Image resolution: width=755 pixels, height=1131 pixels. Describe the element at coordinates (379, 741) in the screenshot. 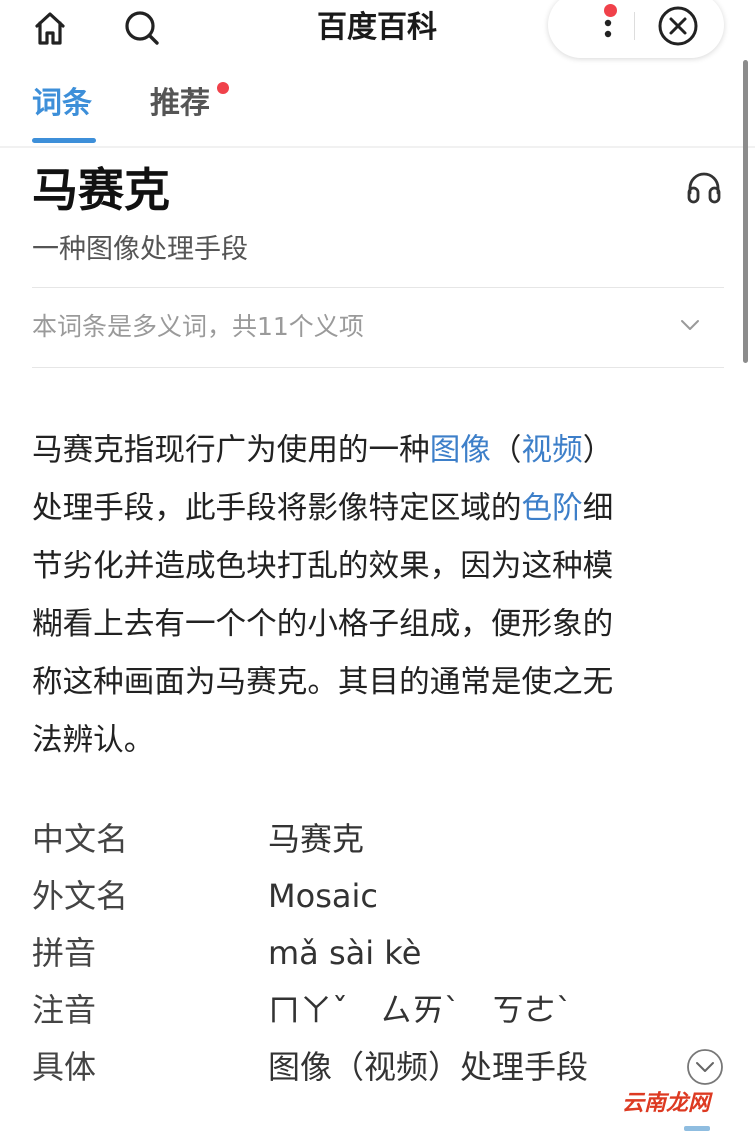

I see `summary-line: 法辨认。` at that location.